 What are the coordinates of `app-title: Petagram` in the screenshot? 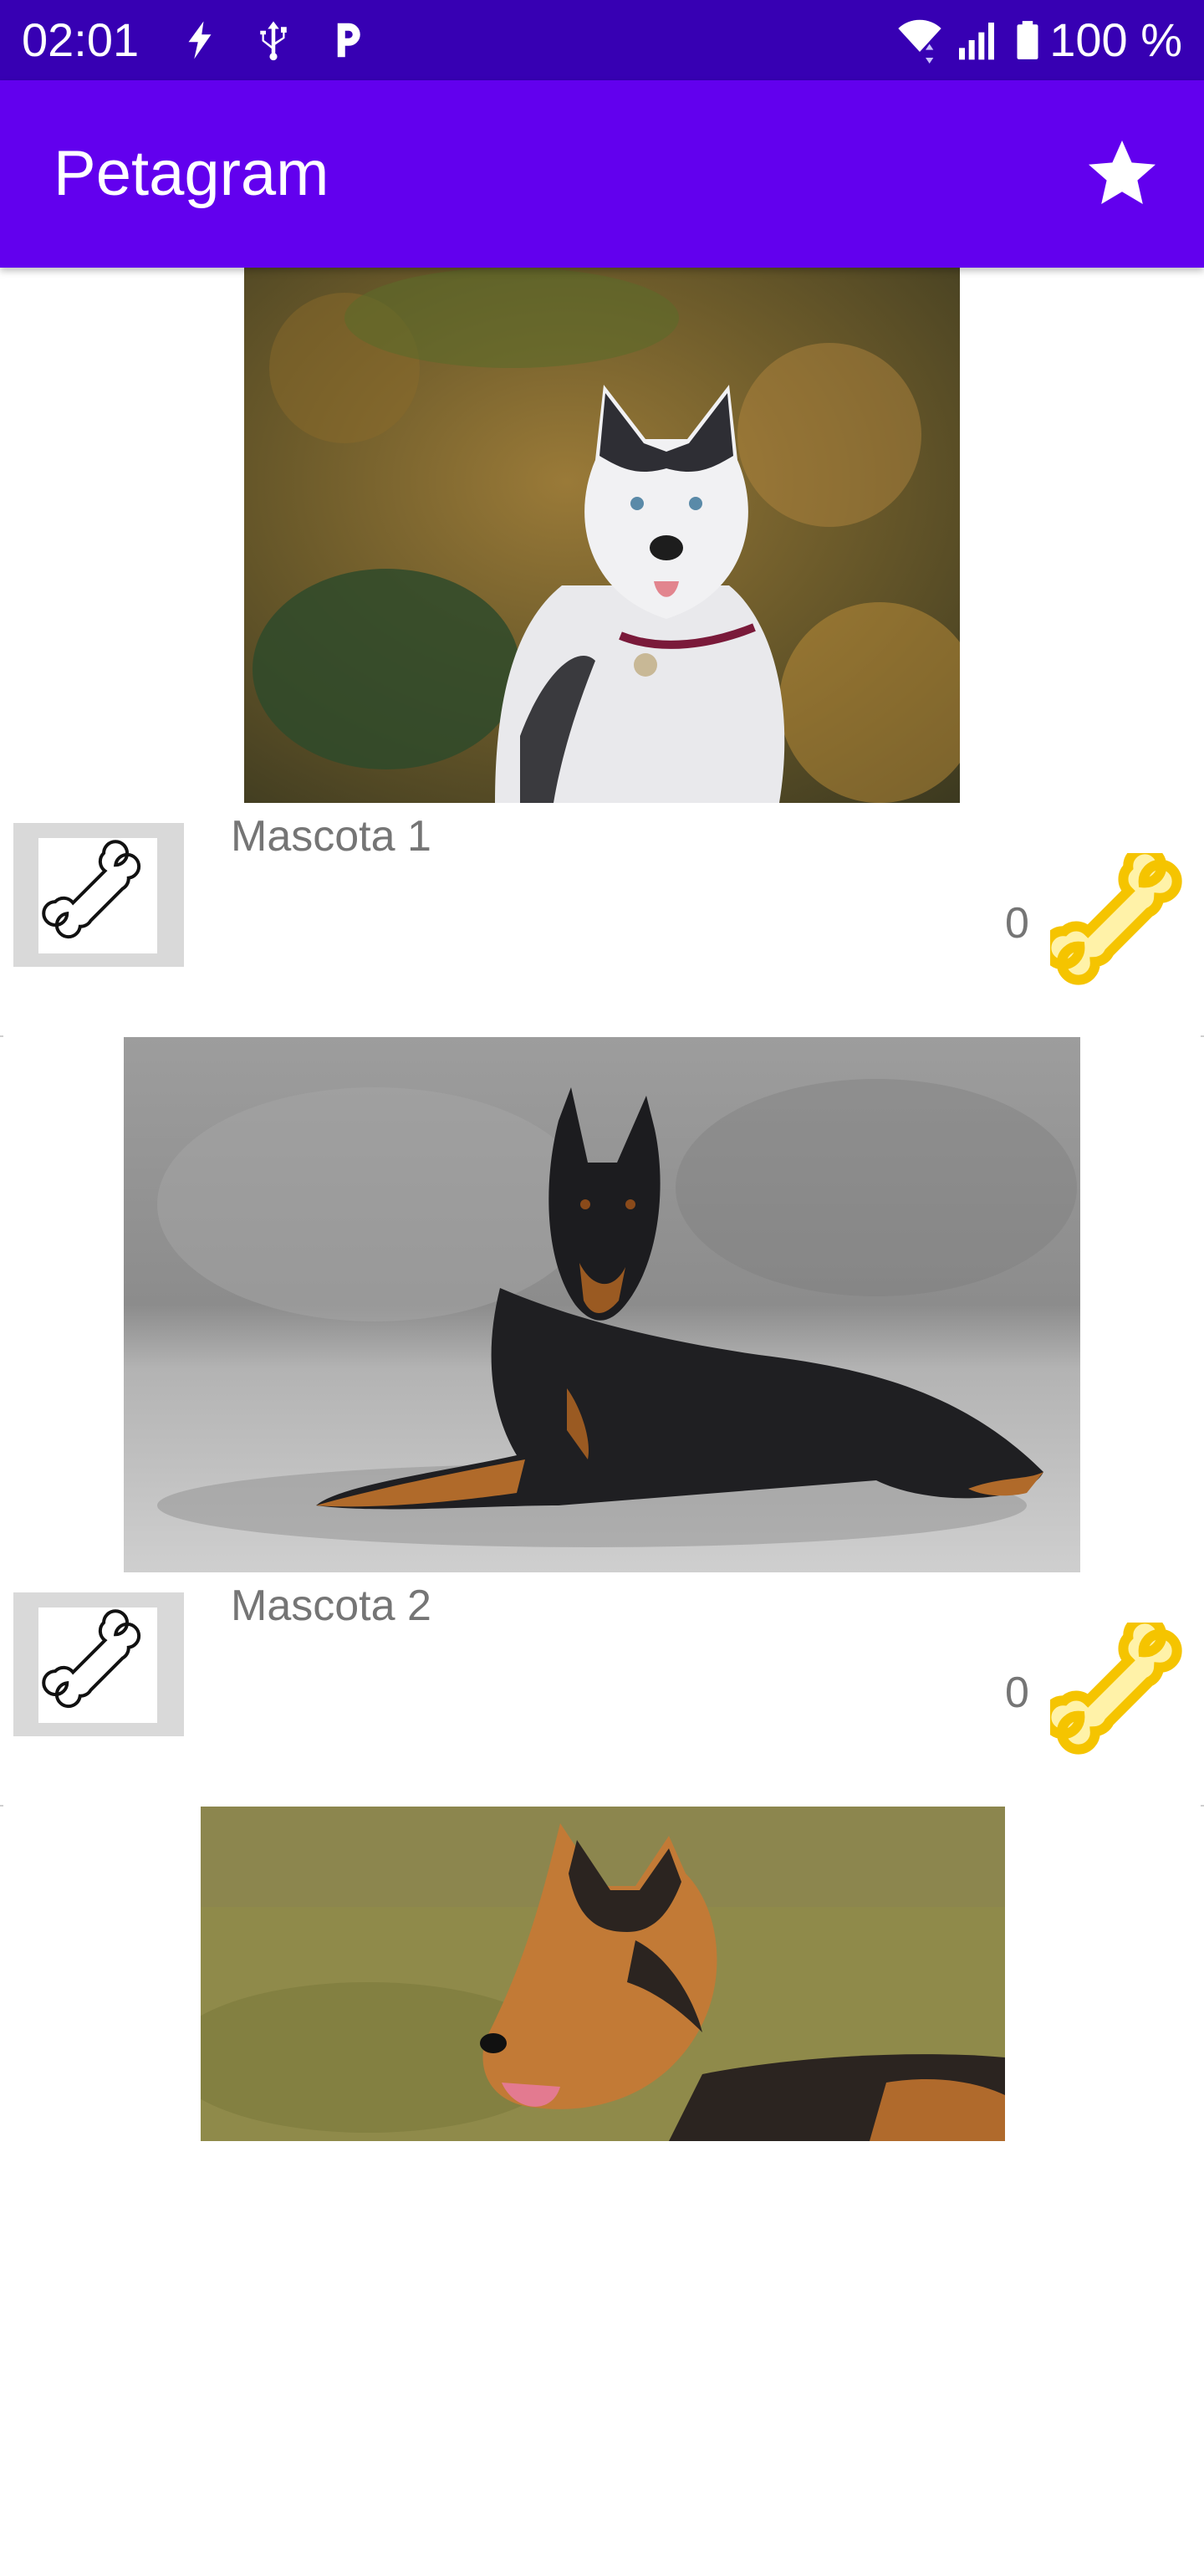 It's located at (192, 173).